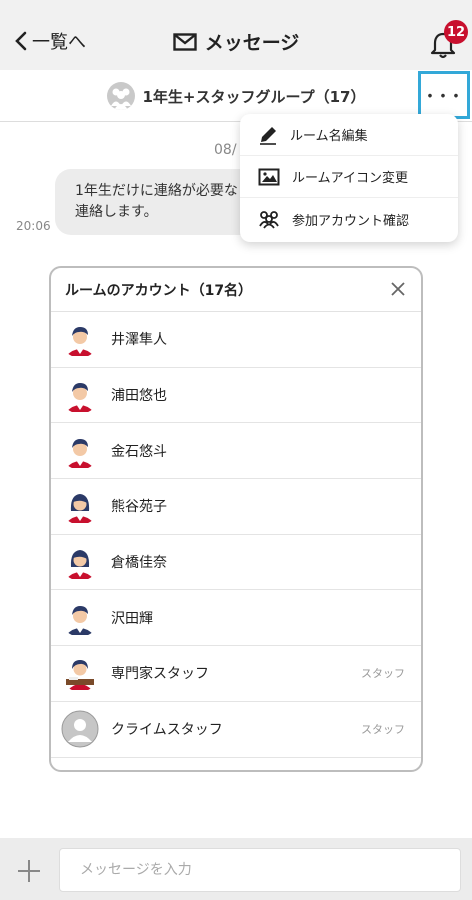  What do you see at coordinates (236, 507) in the screenshot?
I see `account-row: 熊谷苑子` at bounding box center [236, 507].